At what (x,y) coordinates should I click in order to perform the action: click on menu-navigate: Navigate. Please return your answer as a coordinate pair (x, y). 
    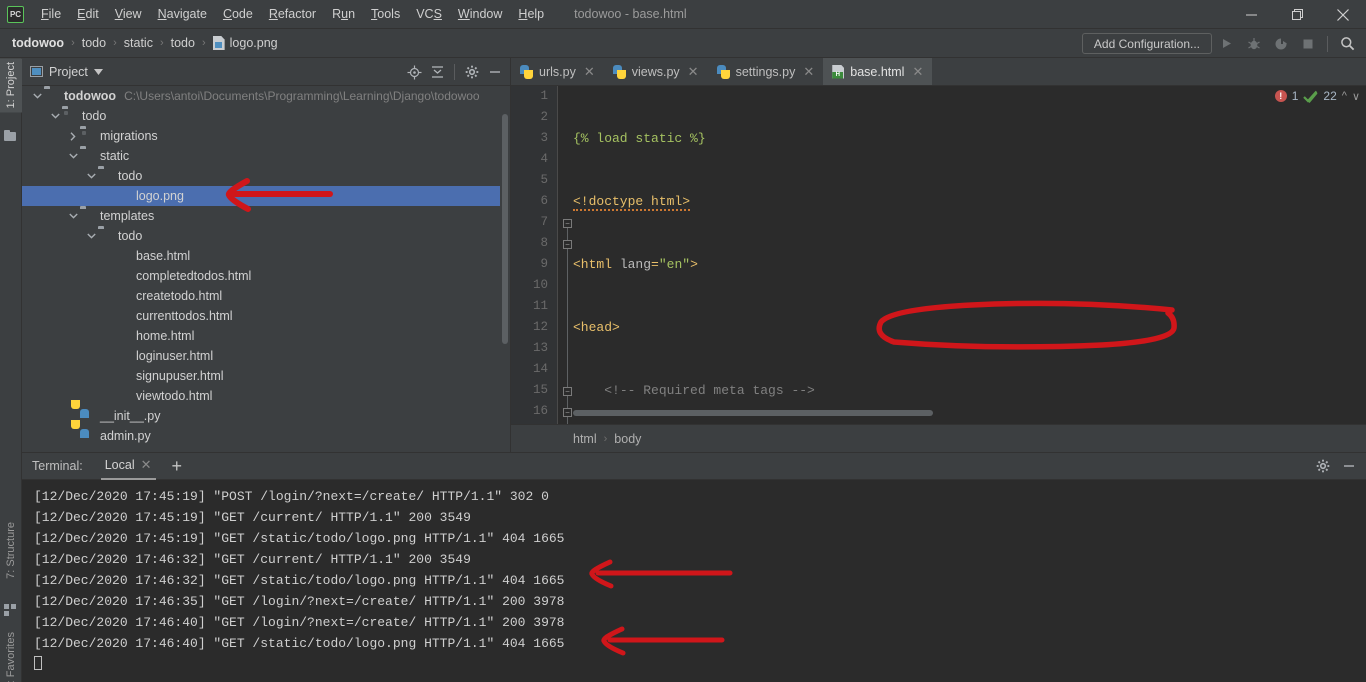
    Looking at the image, I should click on (182, 14).